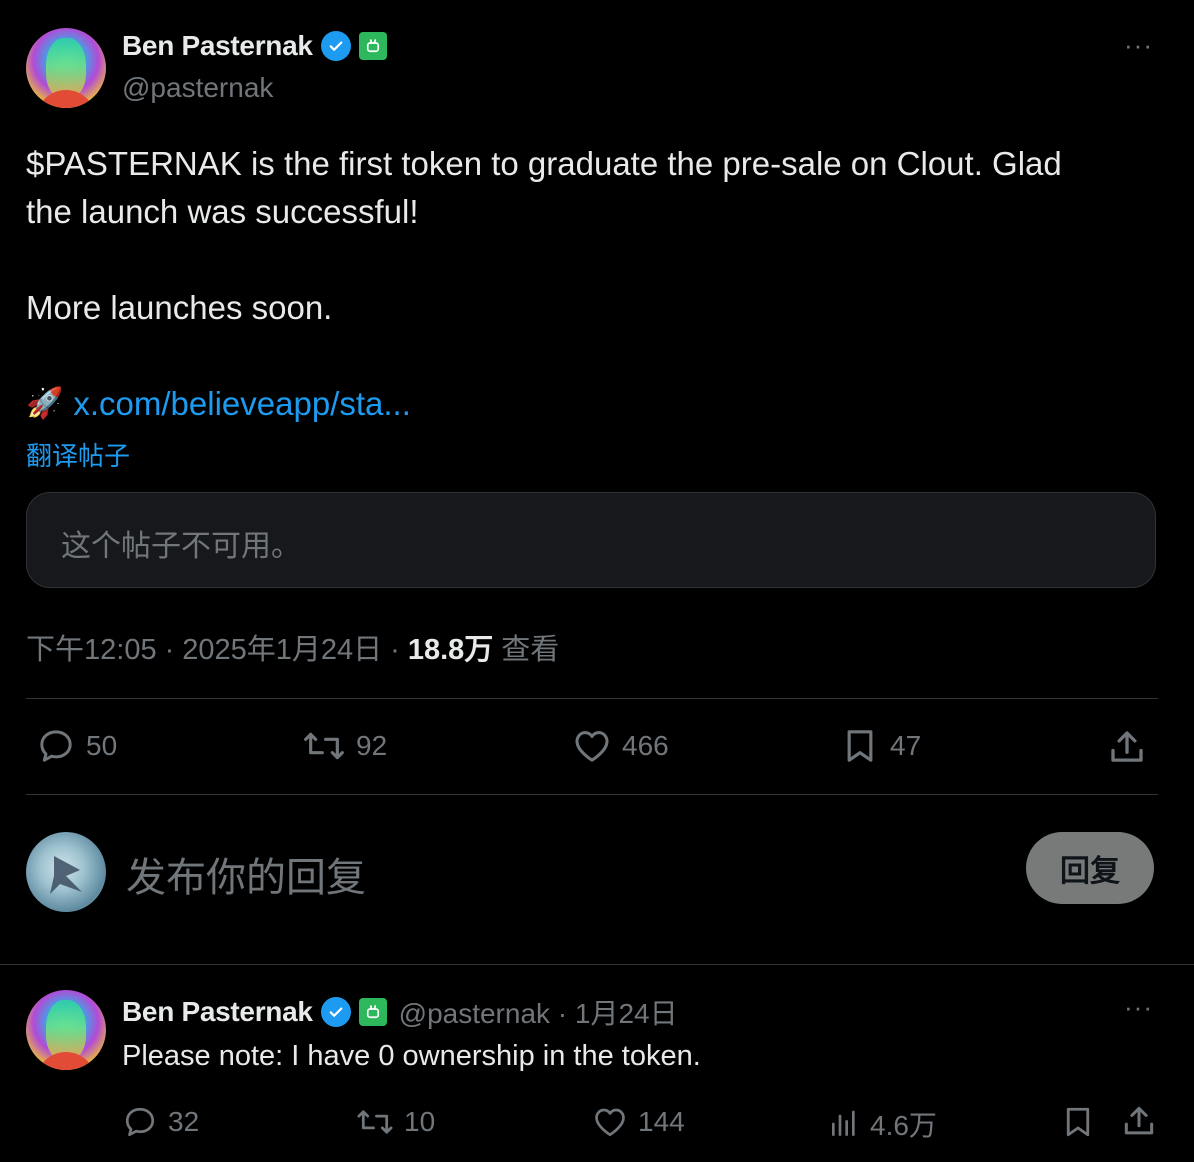 This screenshot has width=1194, height=1162. Describe the element at coordinates (66, 872) in the screenshot. I see `current-user-avatar` at that location.